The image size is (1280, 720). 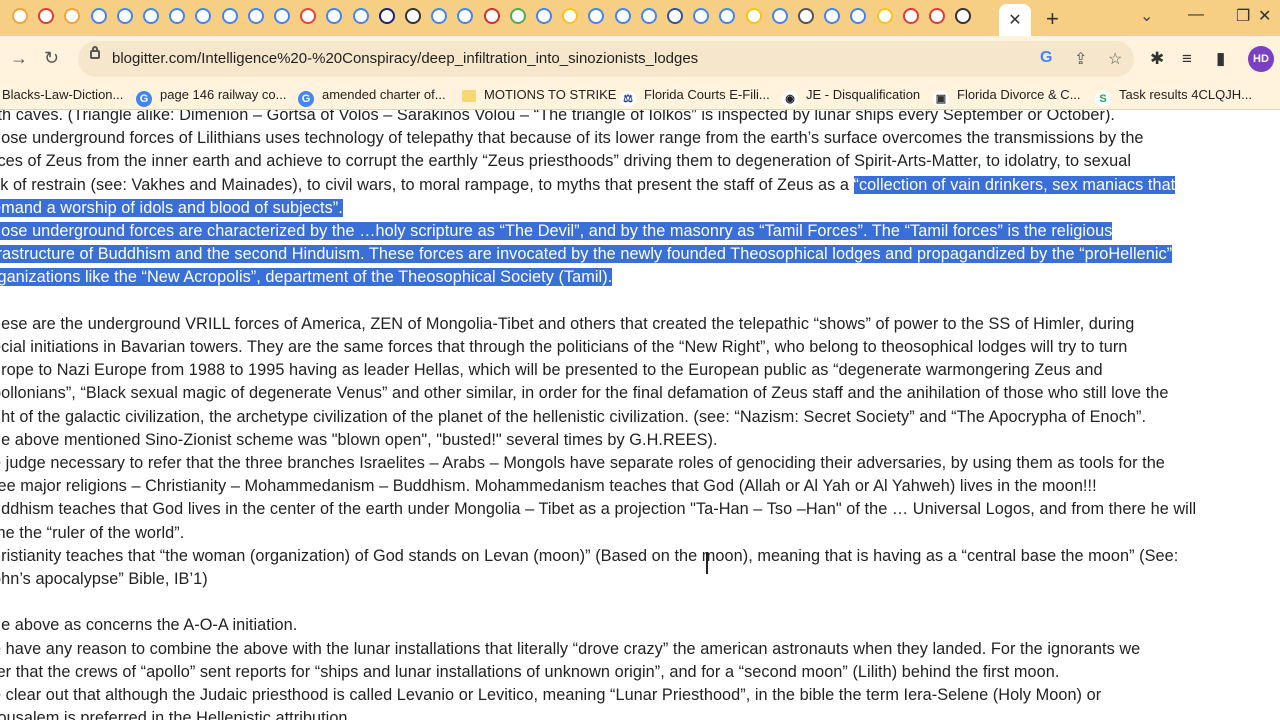 I want to click on bookmark-item: MOTIONS TO STRIKE, so click(x=539, y=94).